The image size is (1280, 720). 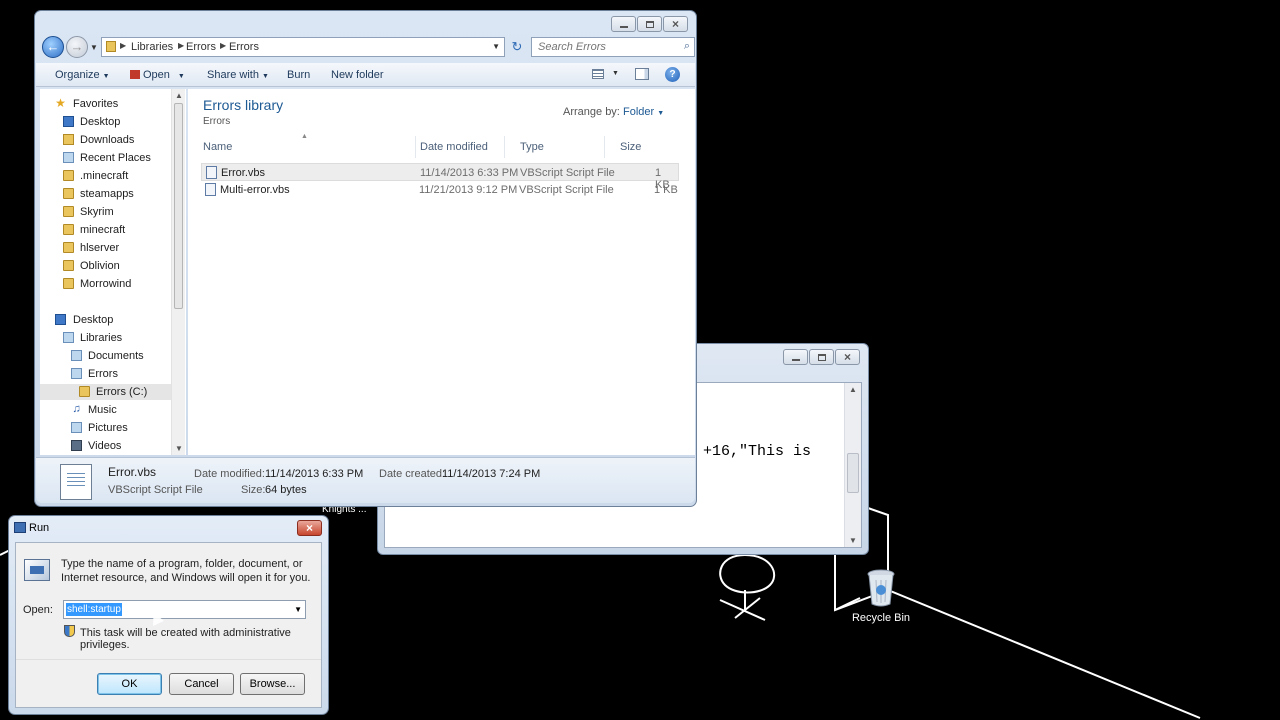 I want to click on library-subtitle: Errors, so click(x=216, y=121).